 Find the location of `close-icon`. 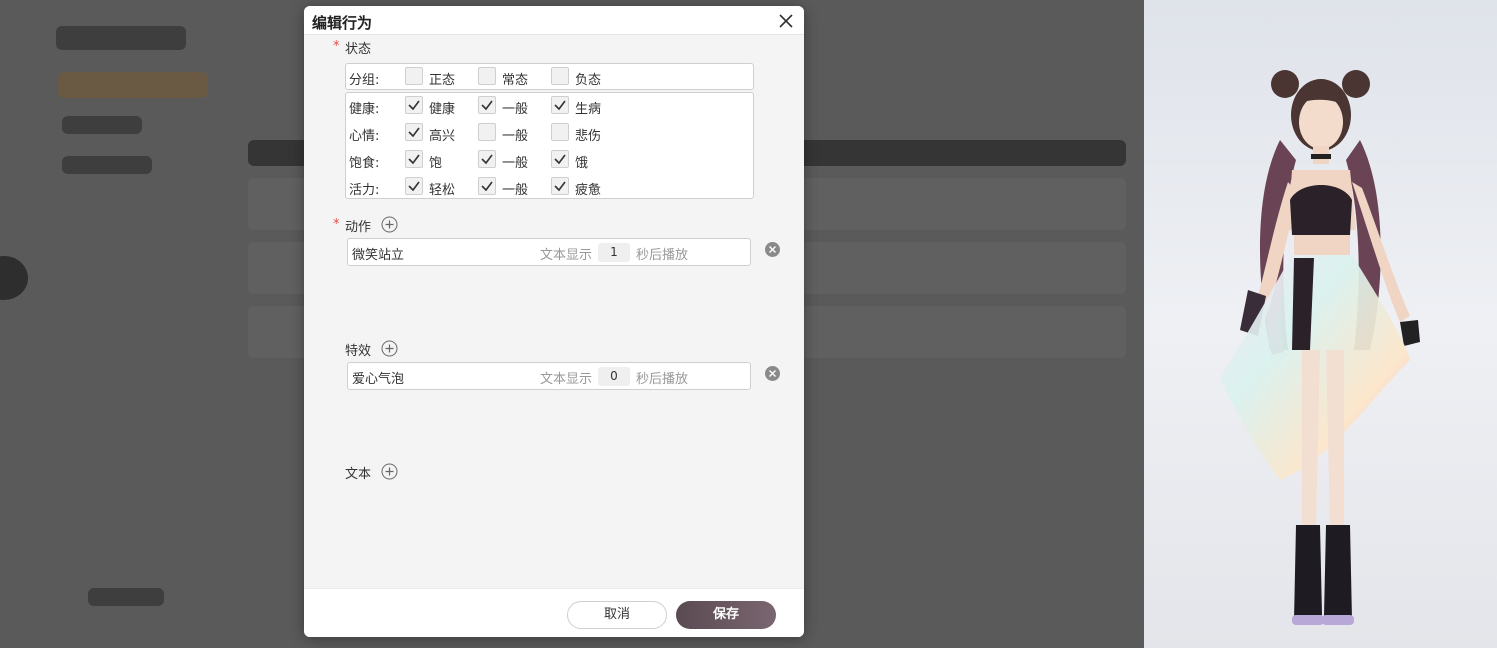

close-icon is located at coordinates (786, 21).